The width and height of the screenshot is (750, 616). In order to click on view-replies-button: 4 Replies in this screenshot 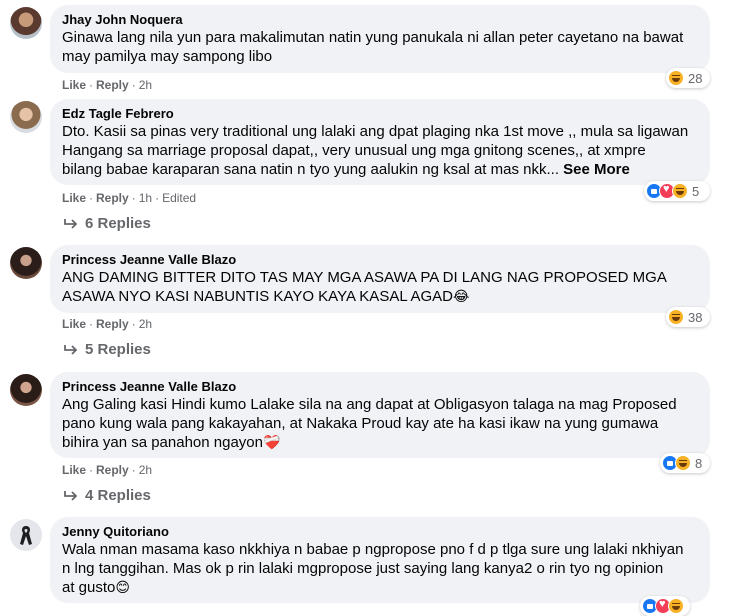, I will do `click(107, 495)`.